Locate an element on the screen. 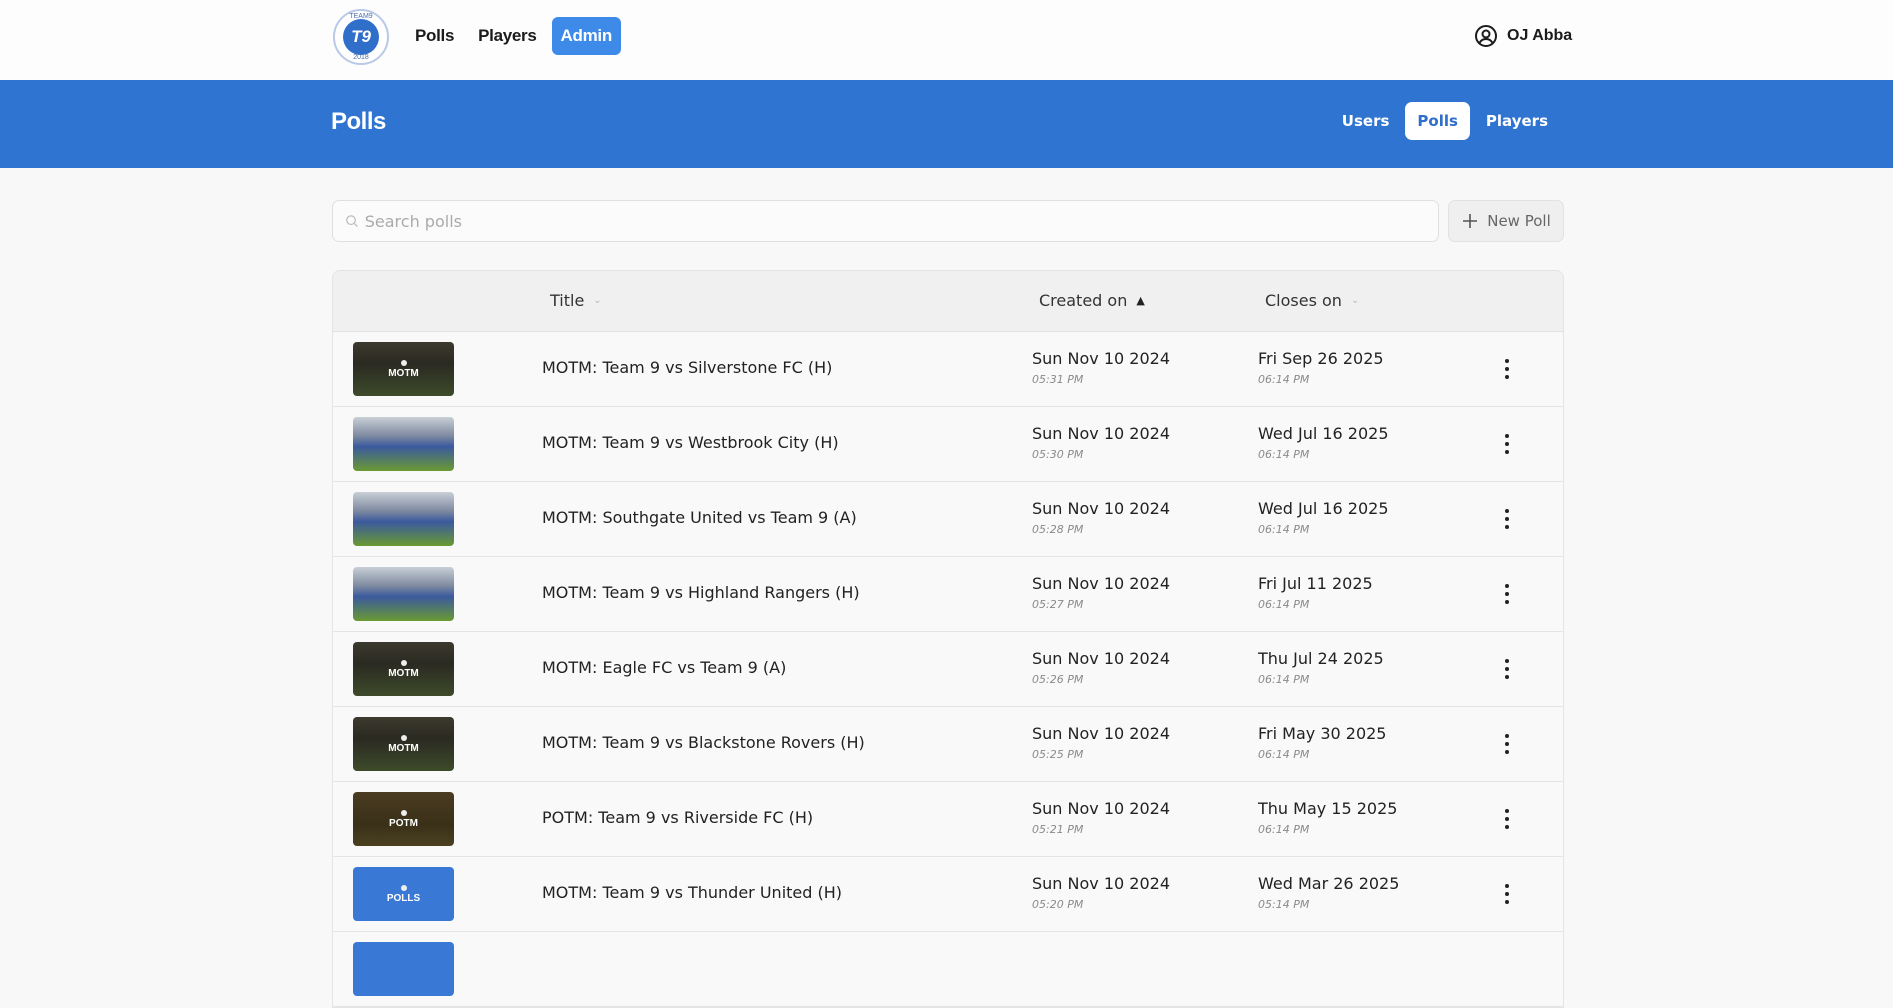 This screenshot has width=1893, height=1008. team-logo: TEAM9 T9 2018 is located at coordinates (361, 37).